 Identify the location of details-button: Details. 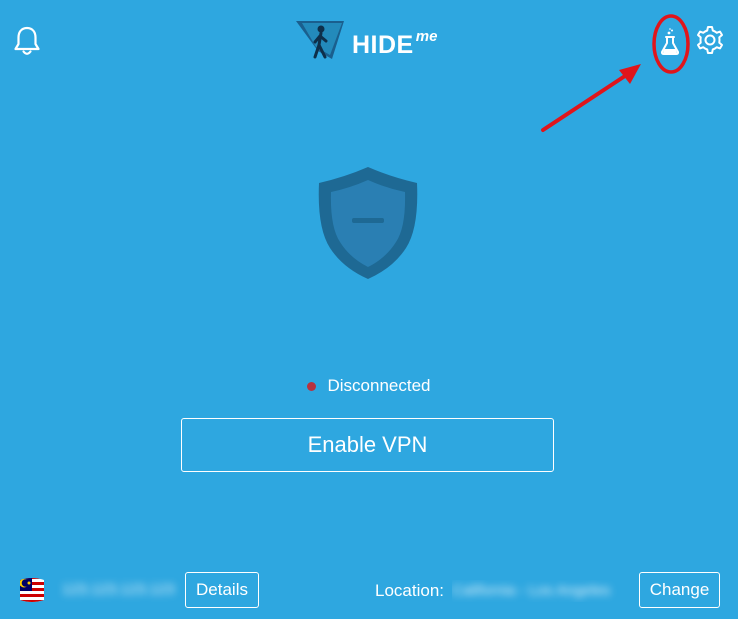
(222, 590).